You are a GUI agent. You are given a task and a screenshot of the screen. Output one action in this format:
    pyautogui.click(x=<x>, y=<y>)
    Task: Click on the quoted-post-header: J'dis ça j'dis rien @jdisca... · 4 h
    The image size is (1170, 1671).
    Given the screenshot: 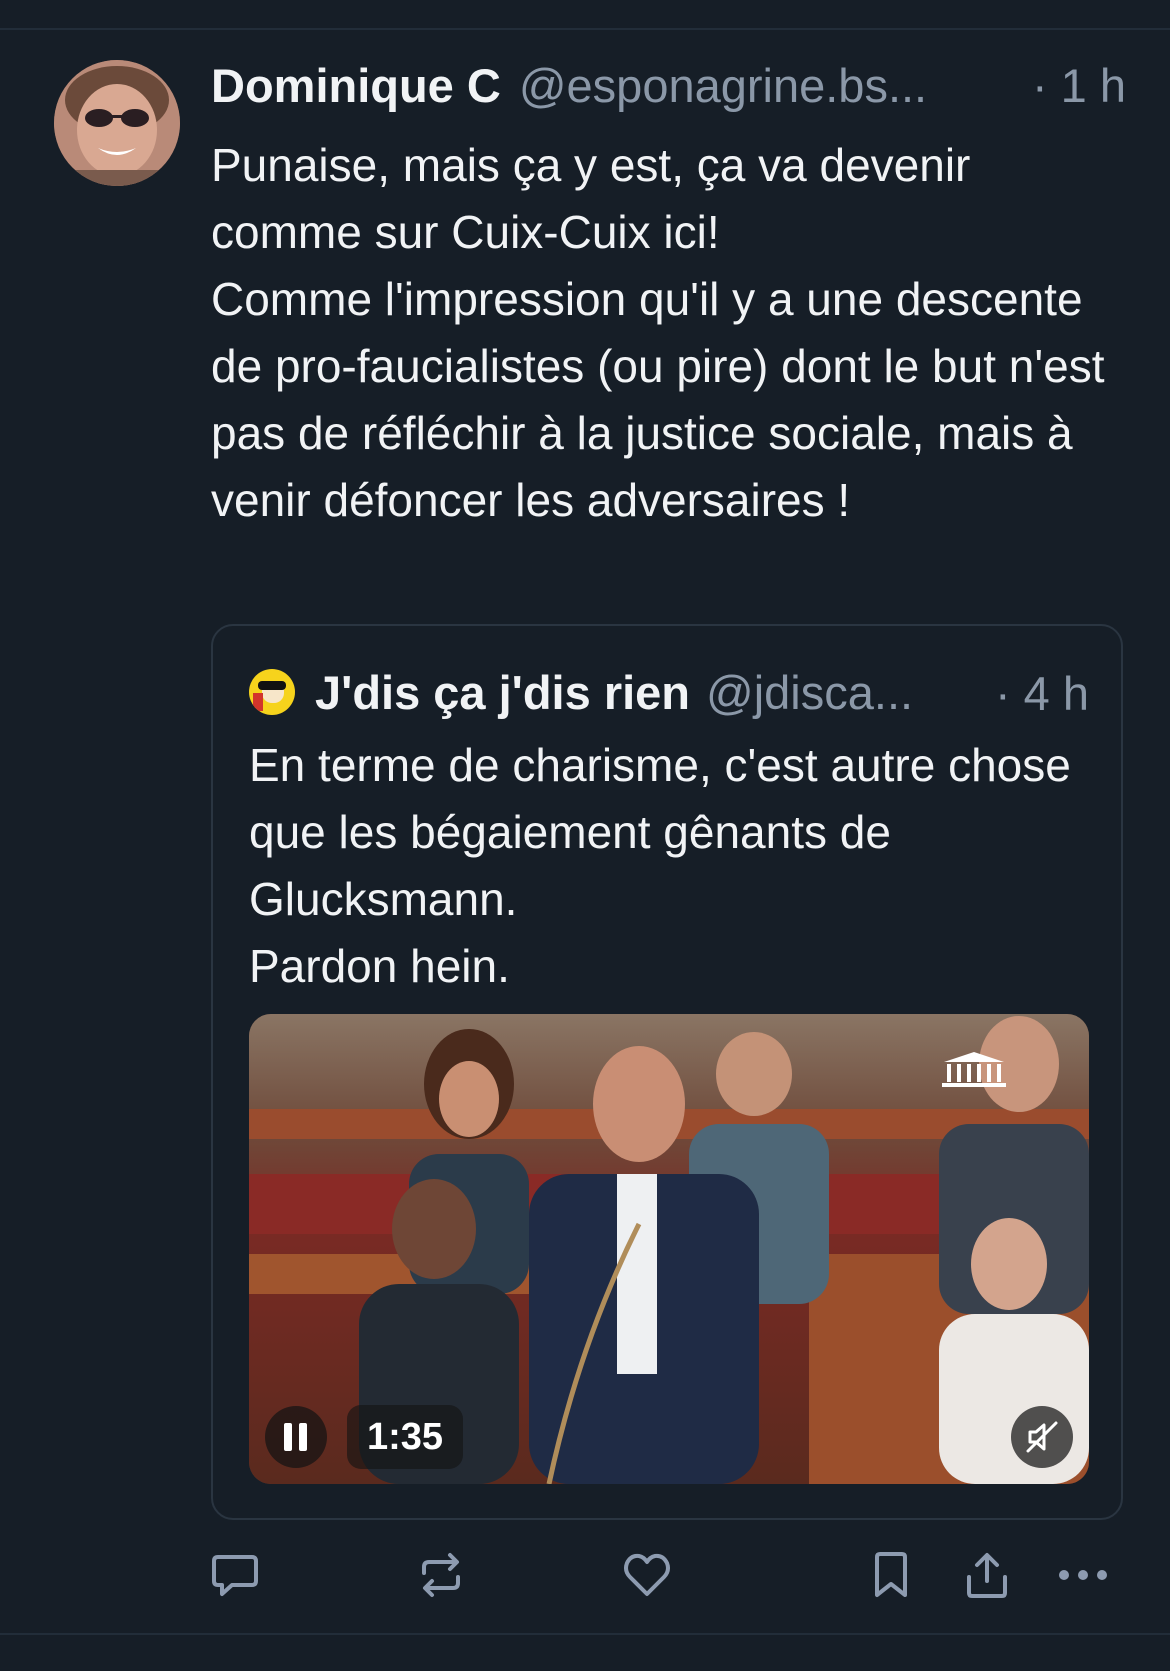 What is the action you would take?
    pyautogui.click(x=669, y=692)
    